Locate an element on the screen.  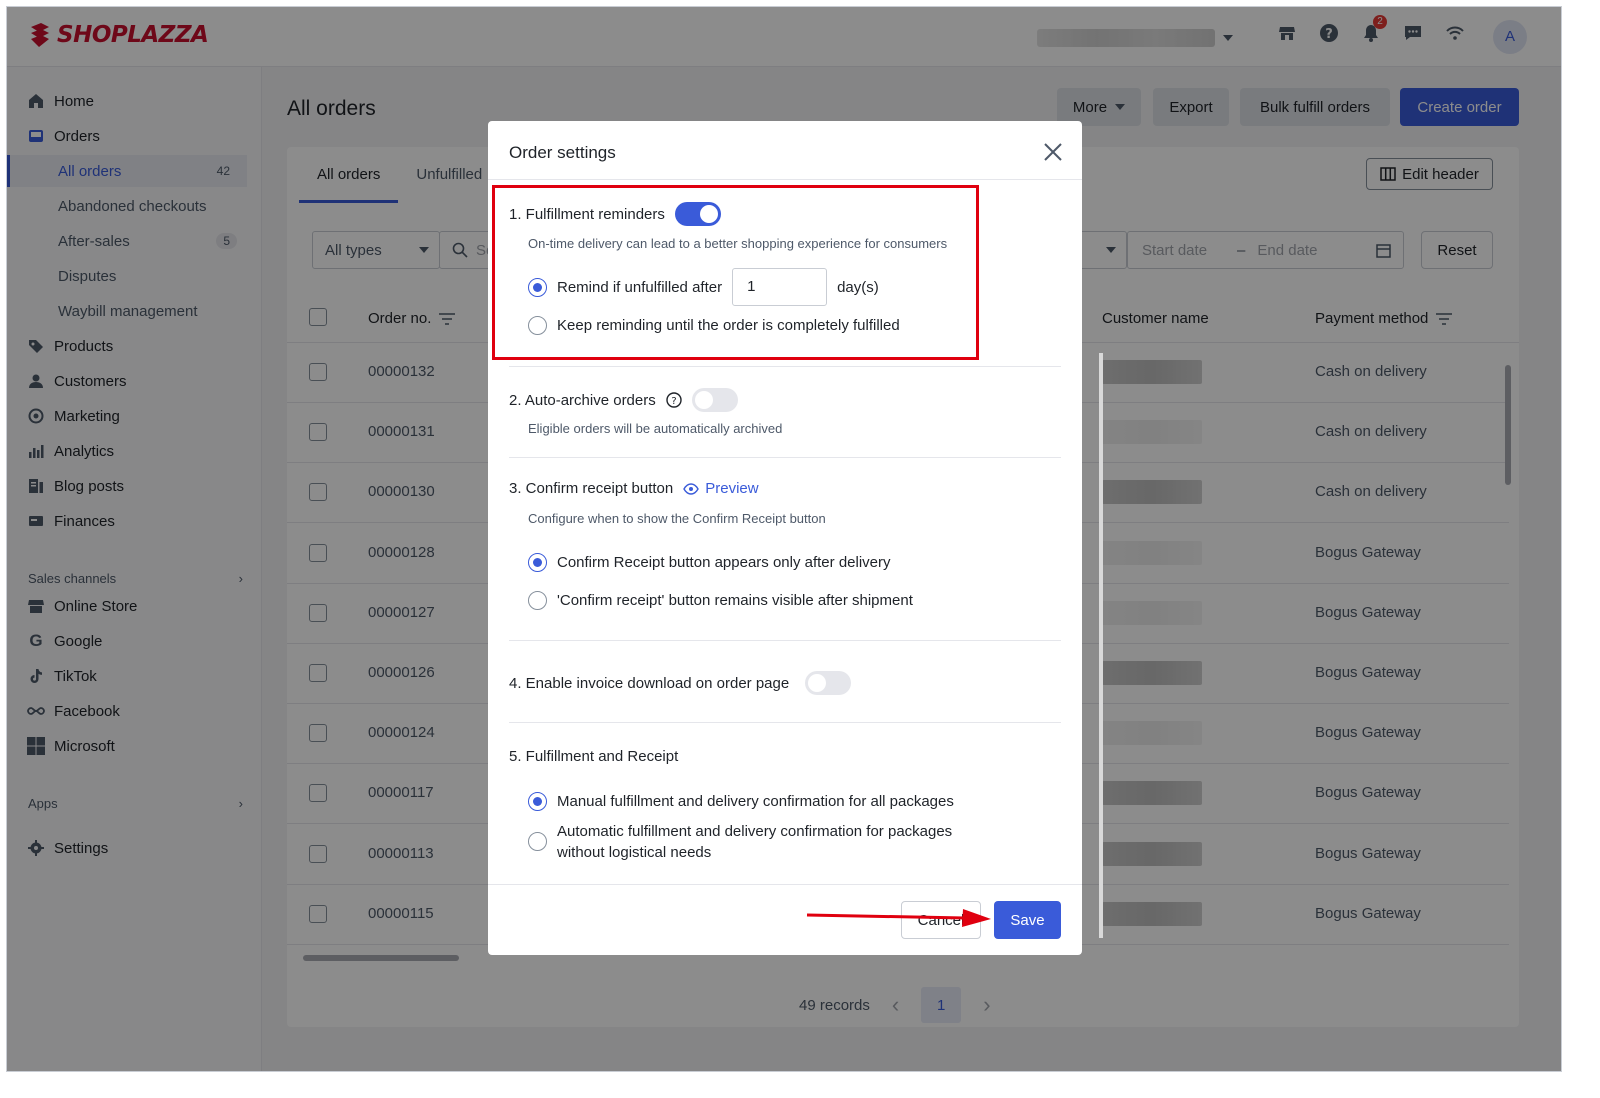
invoice-download-section: 4. Enable invoice download on order page is located at coordinates (680, 683).